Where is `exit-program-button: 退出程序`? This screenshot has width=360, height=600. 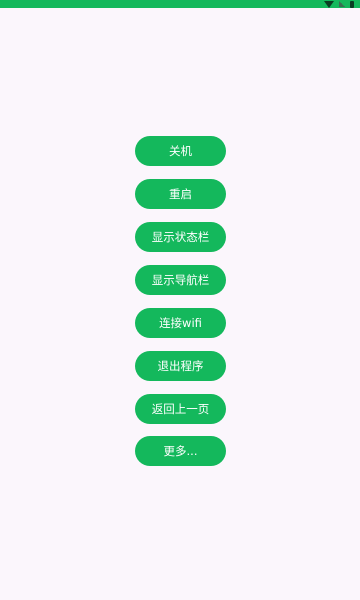
exit-program-button: 退出程序 is located at coordinates (180, 366).